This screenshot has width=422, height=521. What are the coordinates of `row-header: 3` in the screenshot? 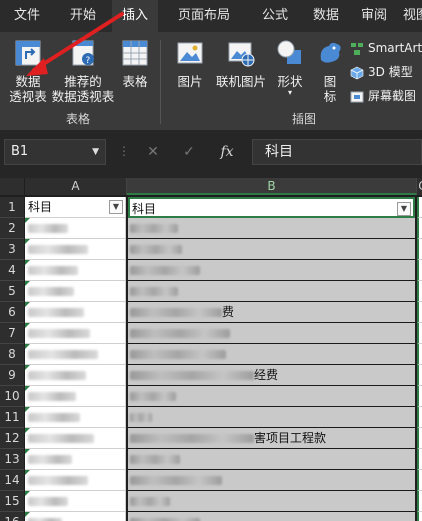 It's located at (12, 249).